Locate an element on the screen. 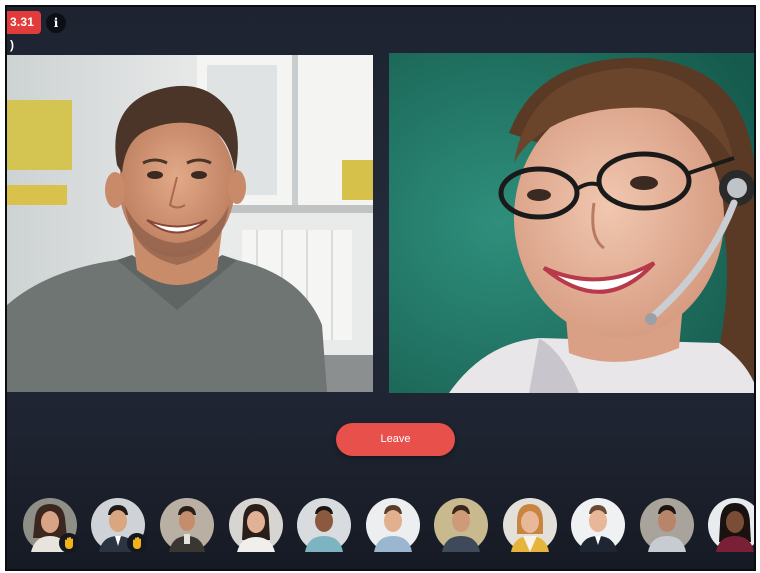  participant-8-avatar-icon is located at coordinates (530, 525).